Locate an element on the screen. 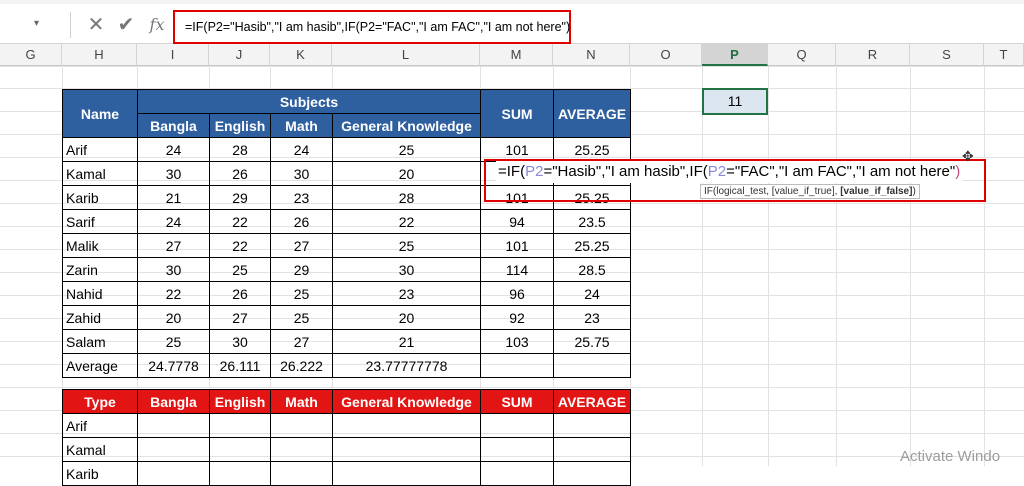 This screenshot has width=1024, height=486. cell: 26.111 is located at coordinates (240, 365).